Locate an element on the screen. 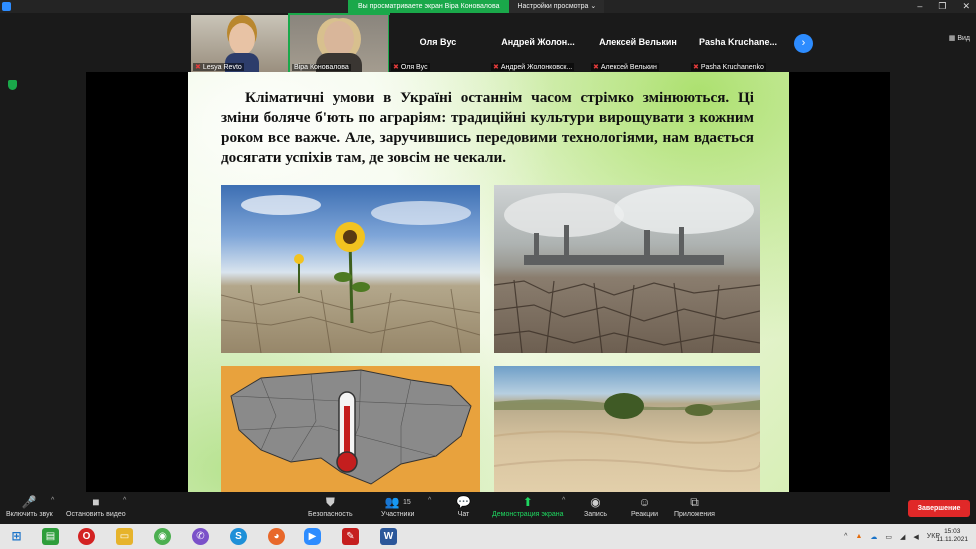  participant-tile: Pasha Kruchane... ✖ Pasha Kruchanenko is located at coordinates (738, 43).